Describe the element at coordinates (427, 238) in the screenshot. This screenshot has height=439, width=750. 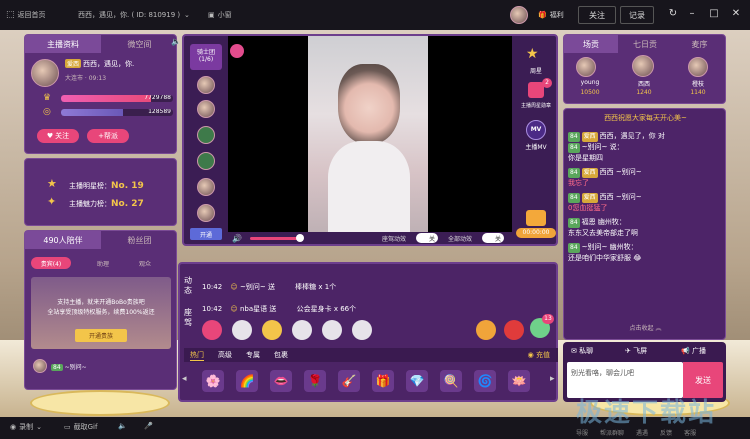
I see `seat-effect-toggle: 关` at that location.